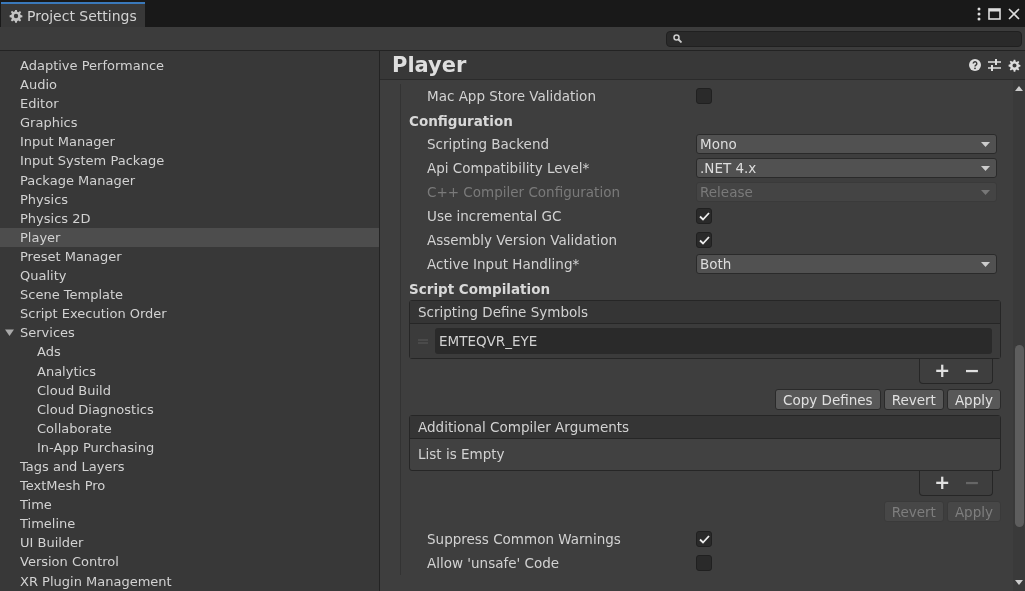 The image size is (1025, 591). What do you see at coordinates (1019, 335) in the screenshot?
I see `scrollbar` at bounding box center [1019, 335].